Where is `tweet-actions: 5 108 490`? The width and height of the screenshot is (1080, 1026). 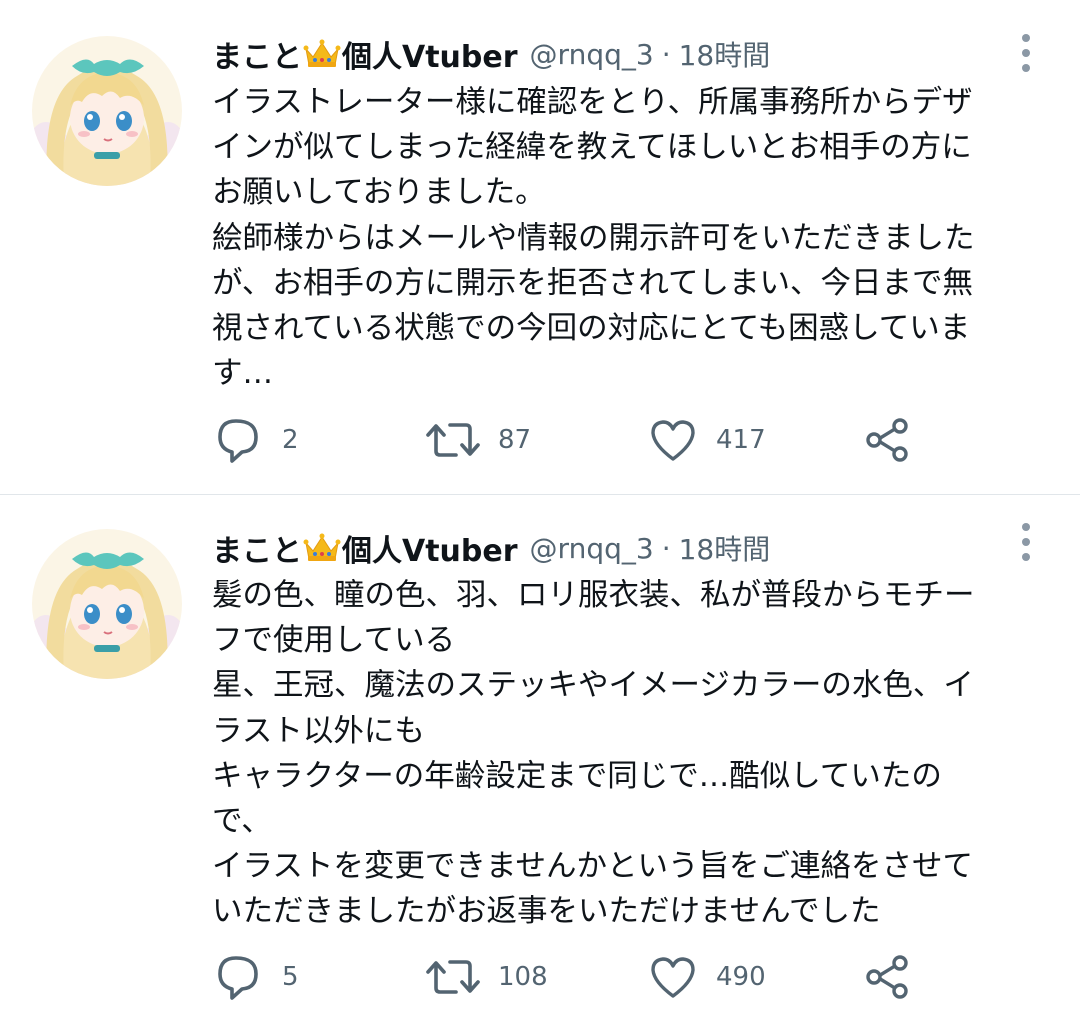
tweet-actions: 5 108 490 is located at coordinates (572, 977).